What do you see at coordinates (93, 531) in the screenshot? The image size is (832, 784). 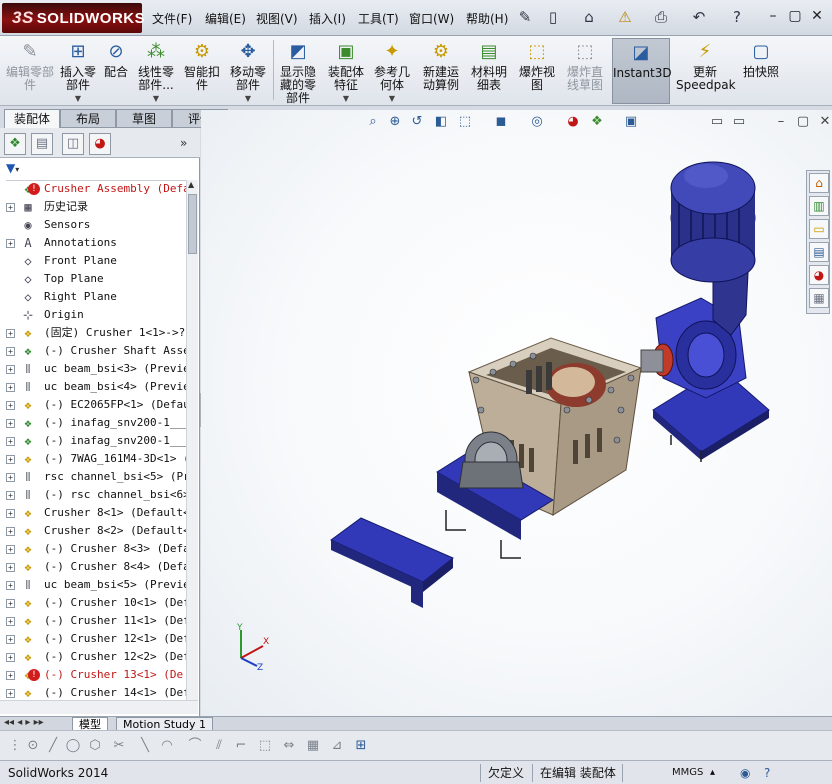 I see `tree-item: + ❖ Crusher 8<2> (Default<<` at bounding box center [93, 531].